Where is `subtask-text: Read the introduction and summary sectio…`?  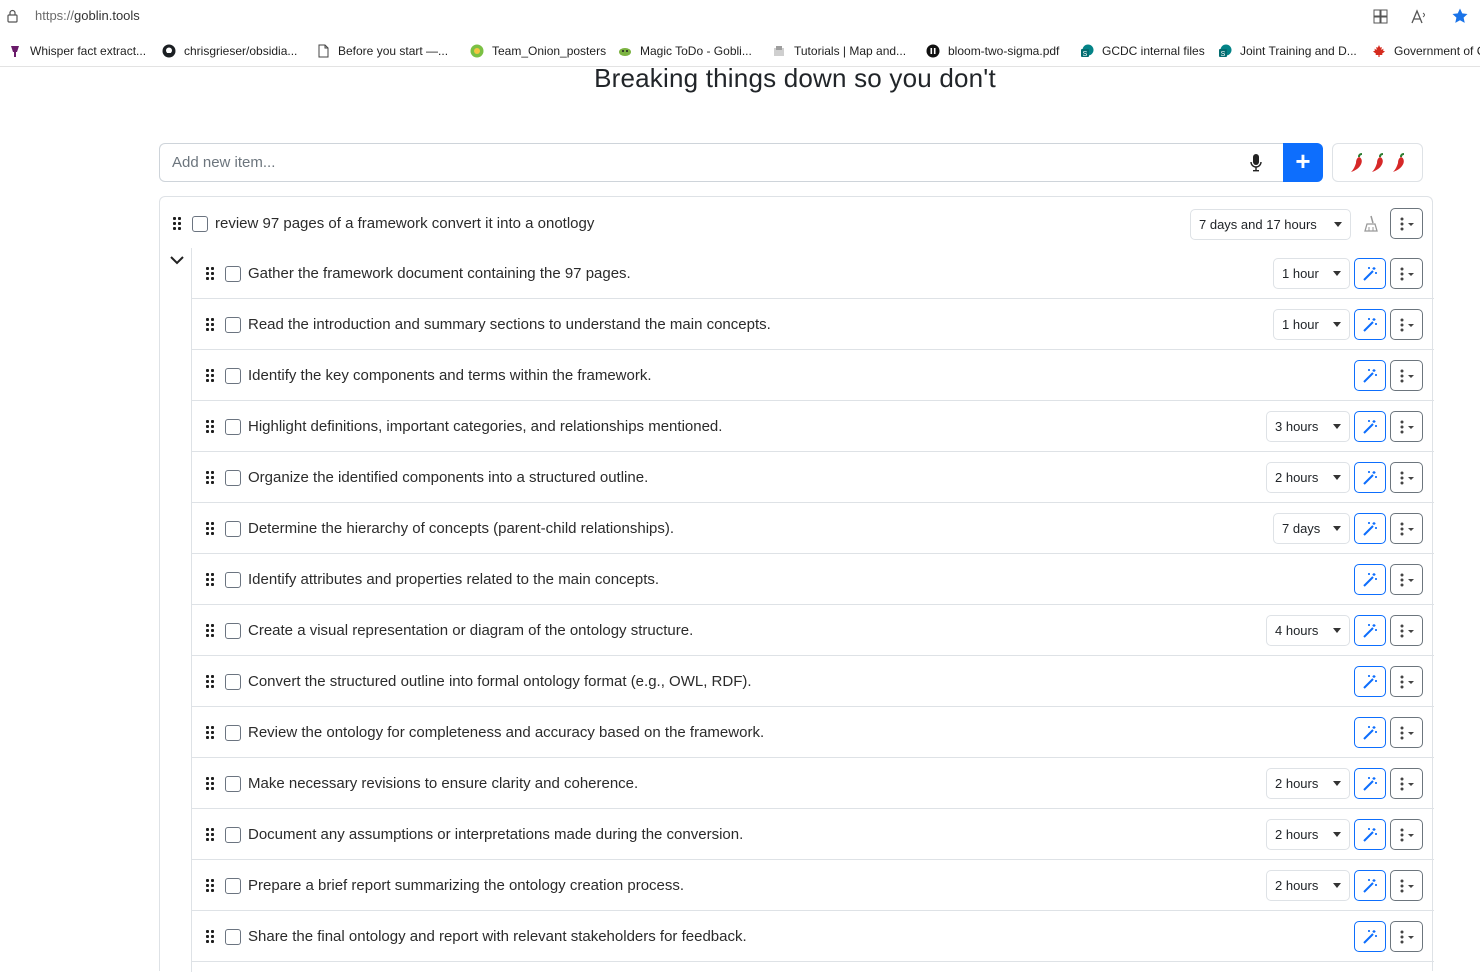 subtask-text: Read the introduction and summary sectio… is located at coordinates (509, 324).